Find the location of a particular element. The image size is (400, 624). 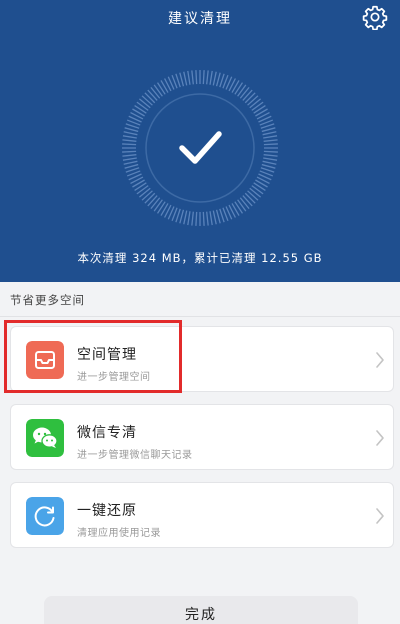

card-subtitle: 进一步管理空间 is located at coordinates (114, 377).